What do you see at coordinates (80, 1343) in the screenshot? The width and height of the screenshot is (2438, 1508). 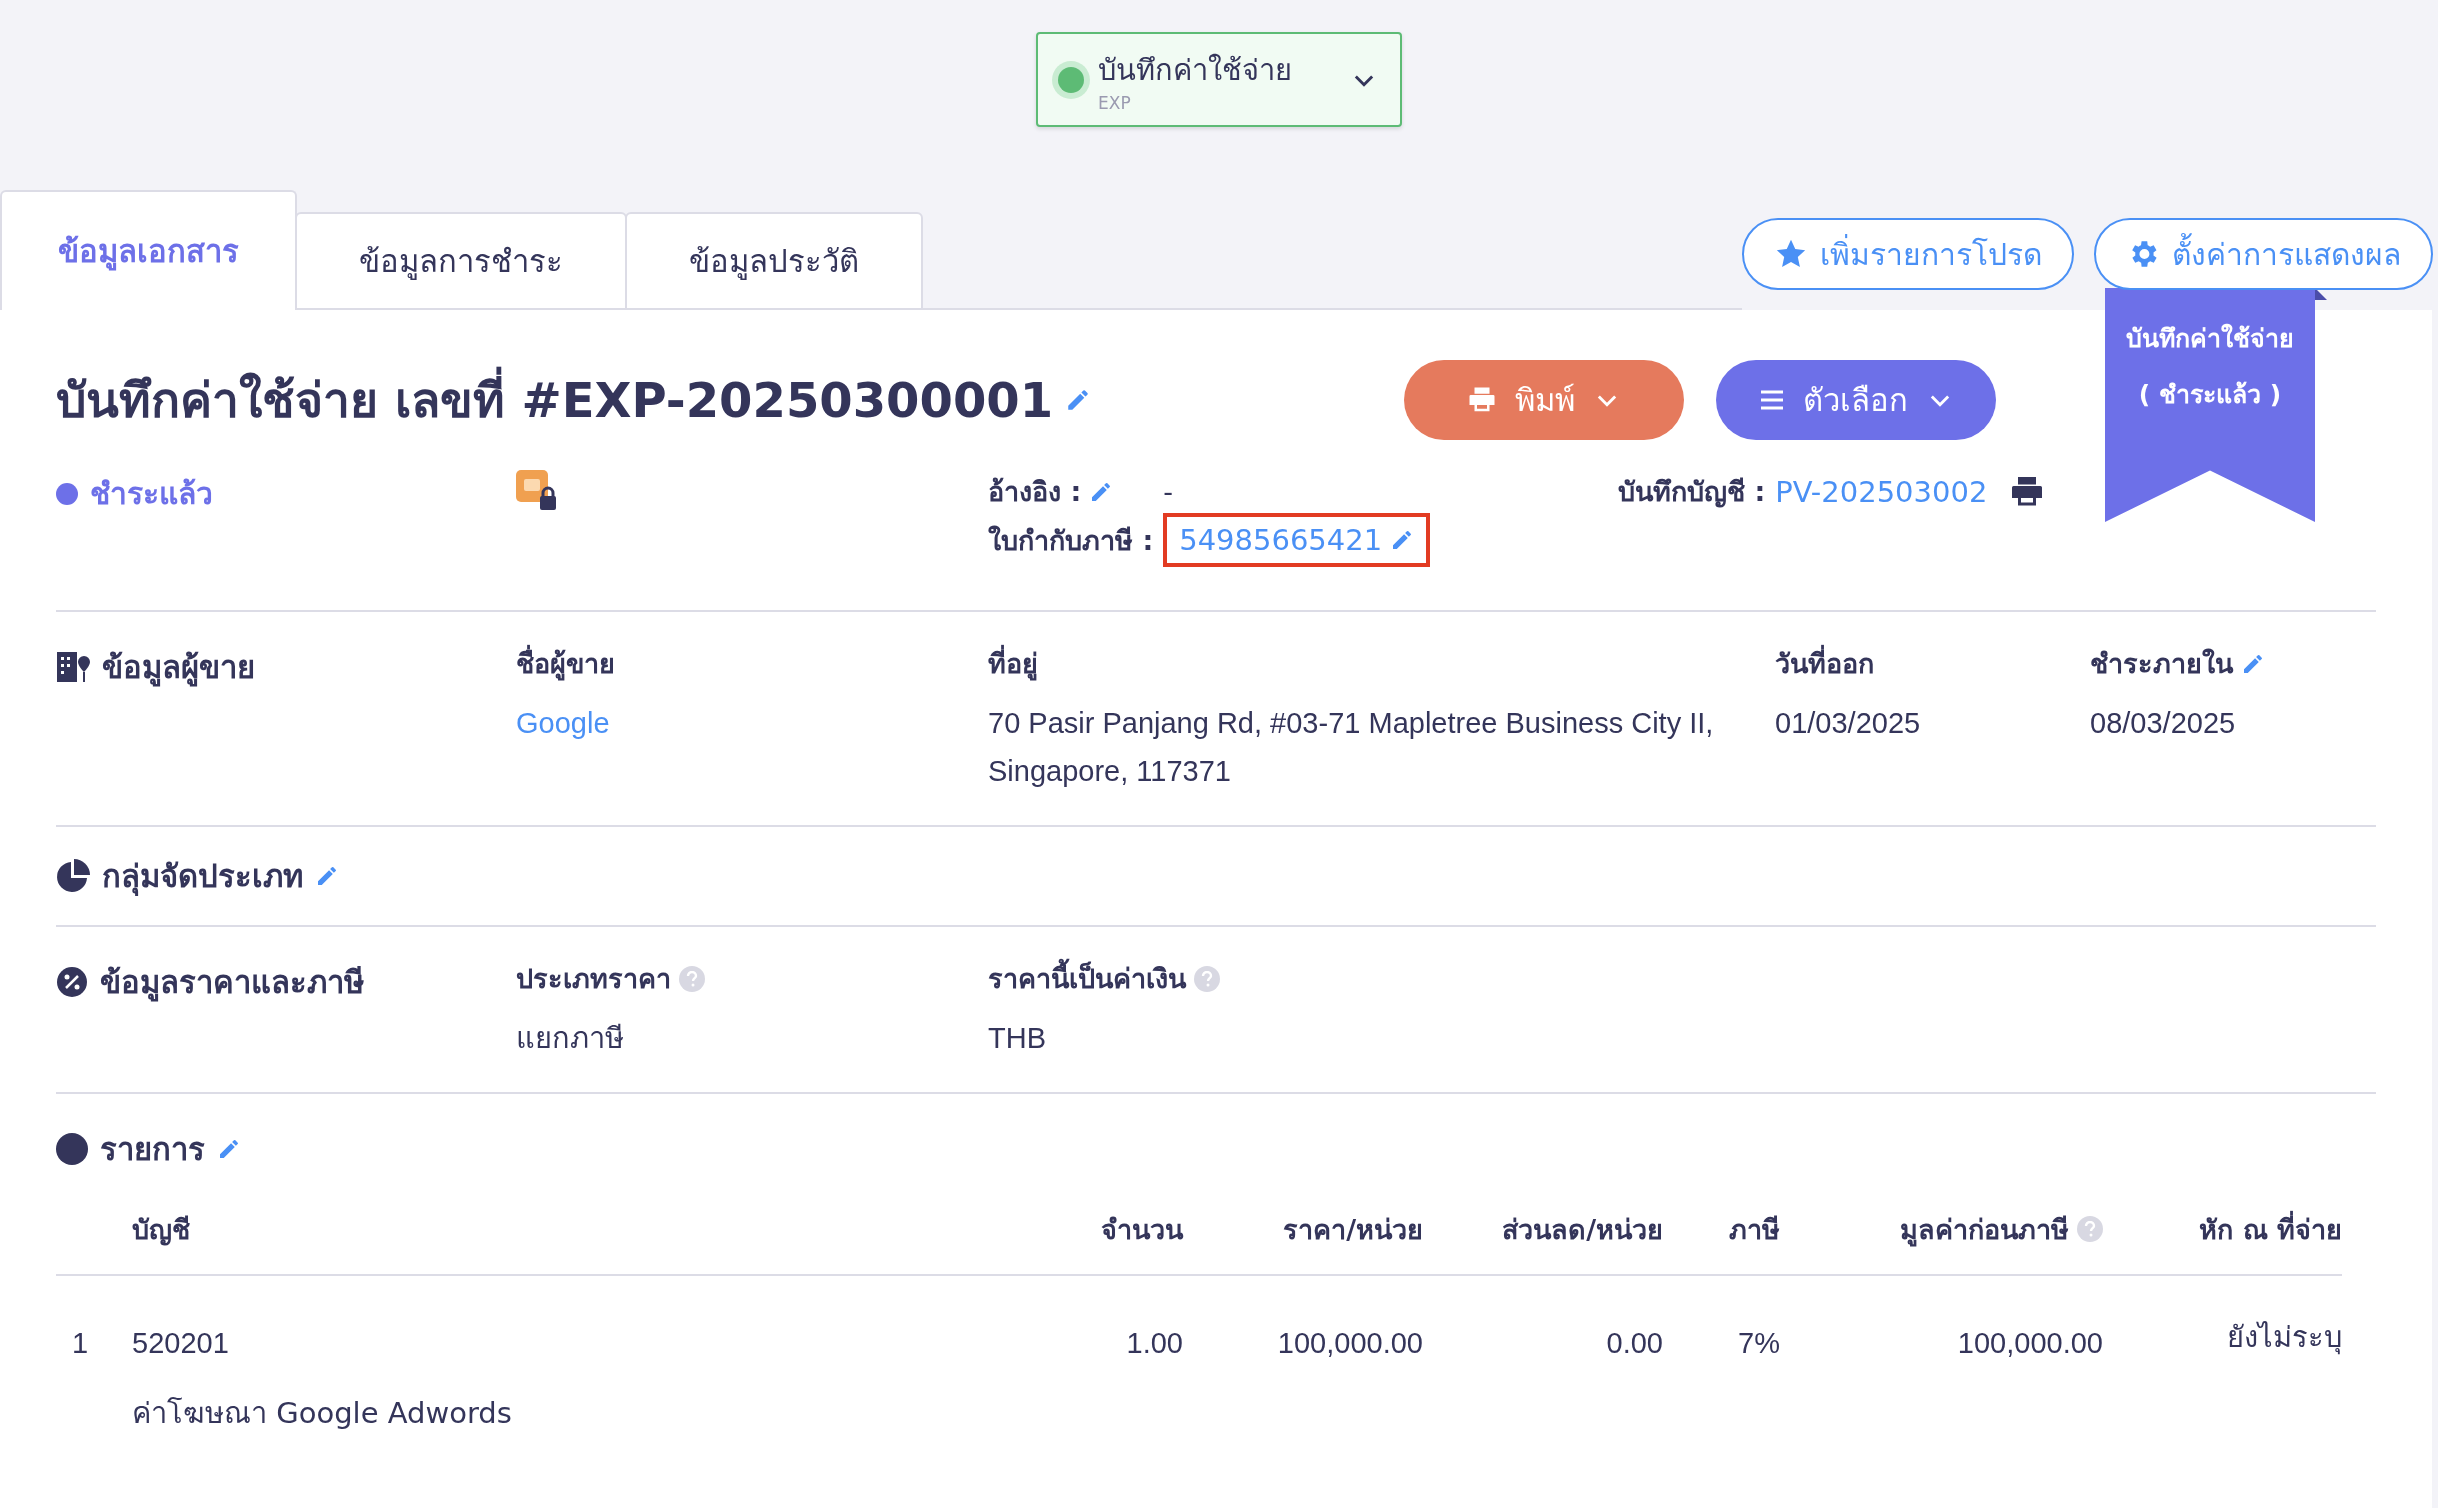 I see `row-number: 1` at bounding box center [80, 1343].